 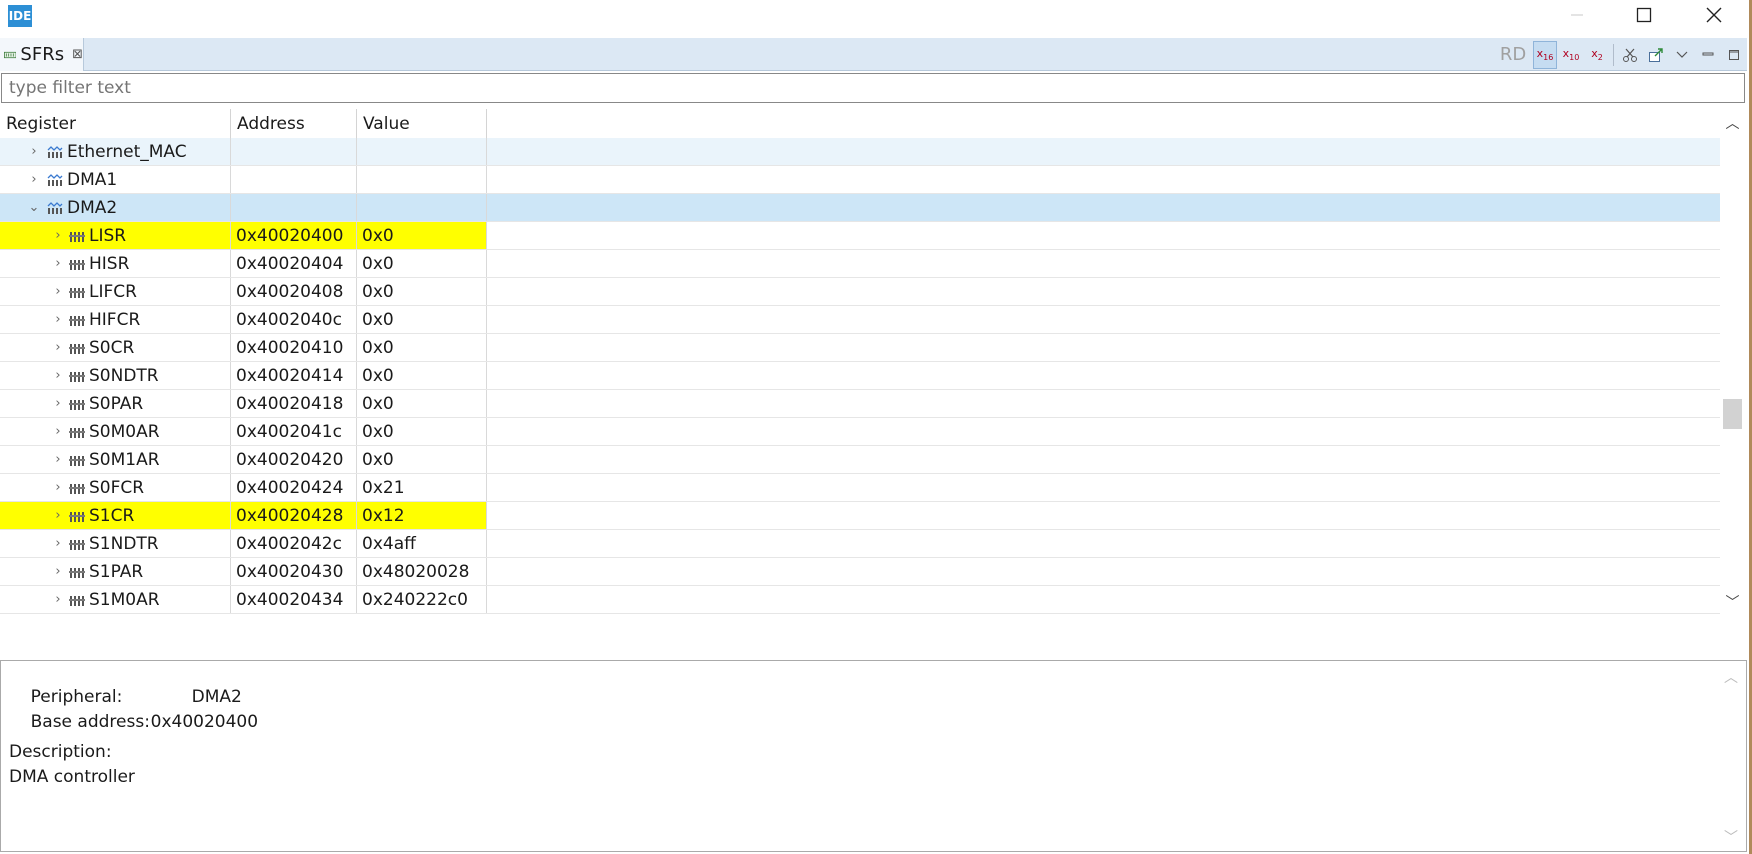 What do you see at coordinates (860, 152) in the screenshot?
I see `tree-row-peripheral: › Ethernet_MAC` at bounding box center [860, 152].